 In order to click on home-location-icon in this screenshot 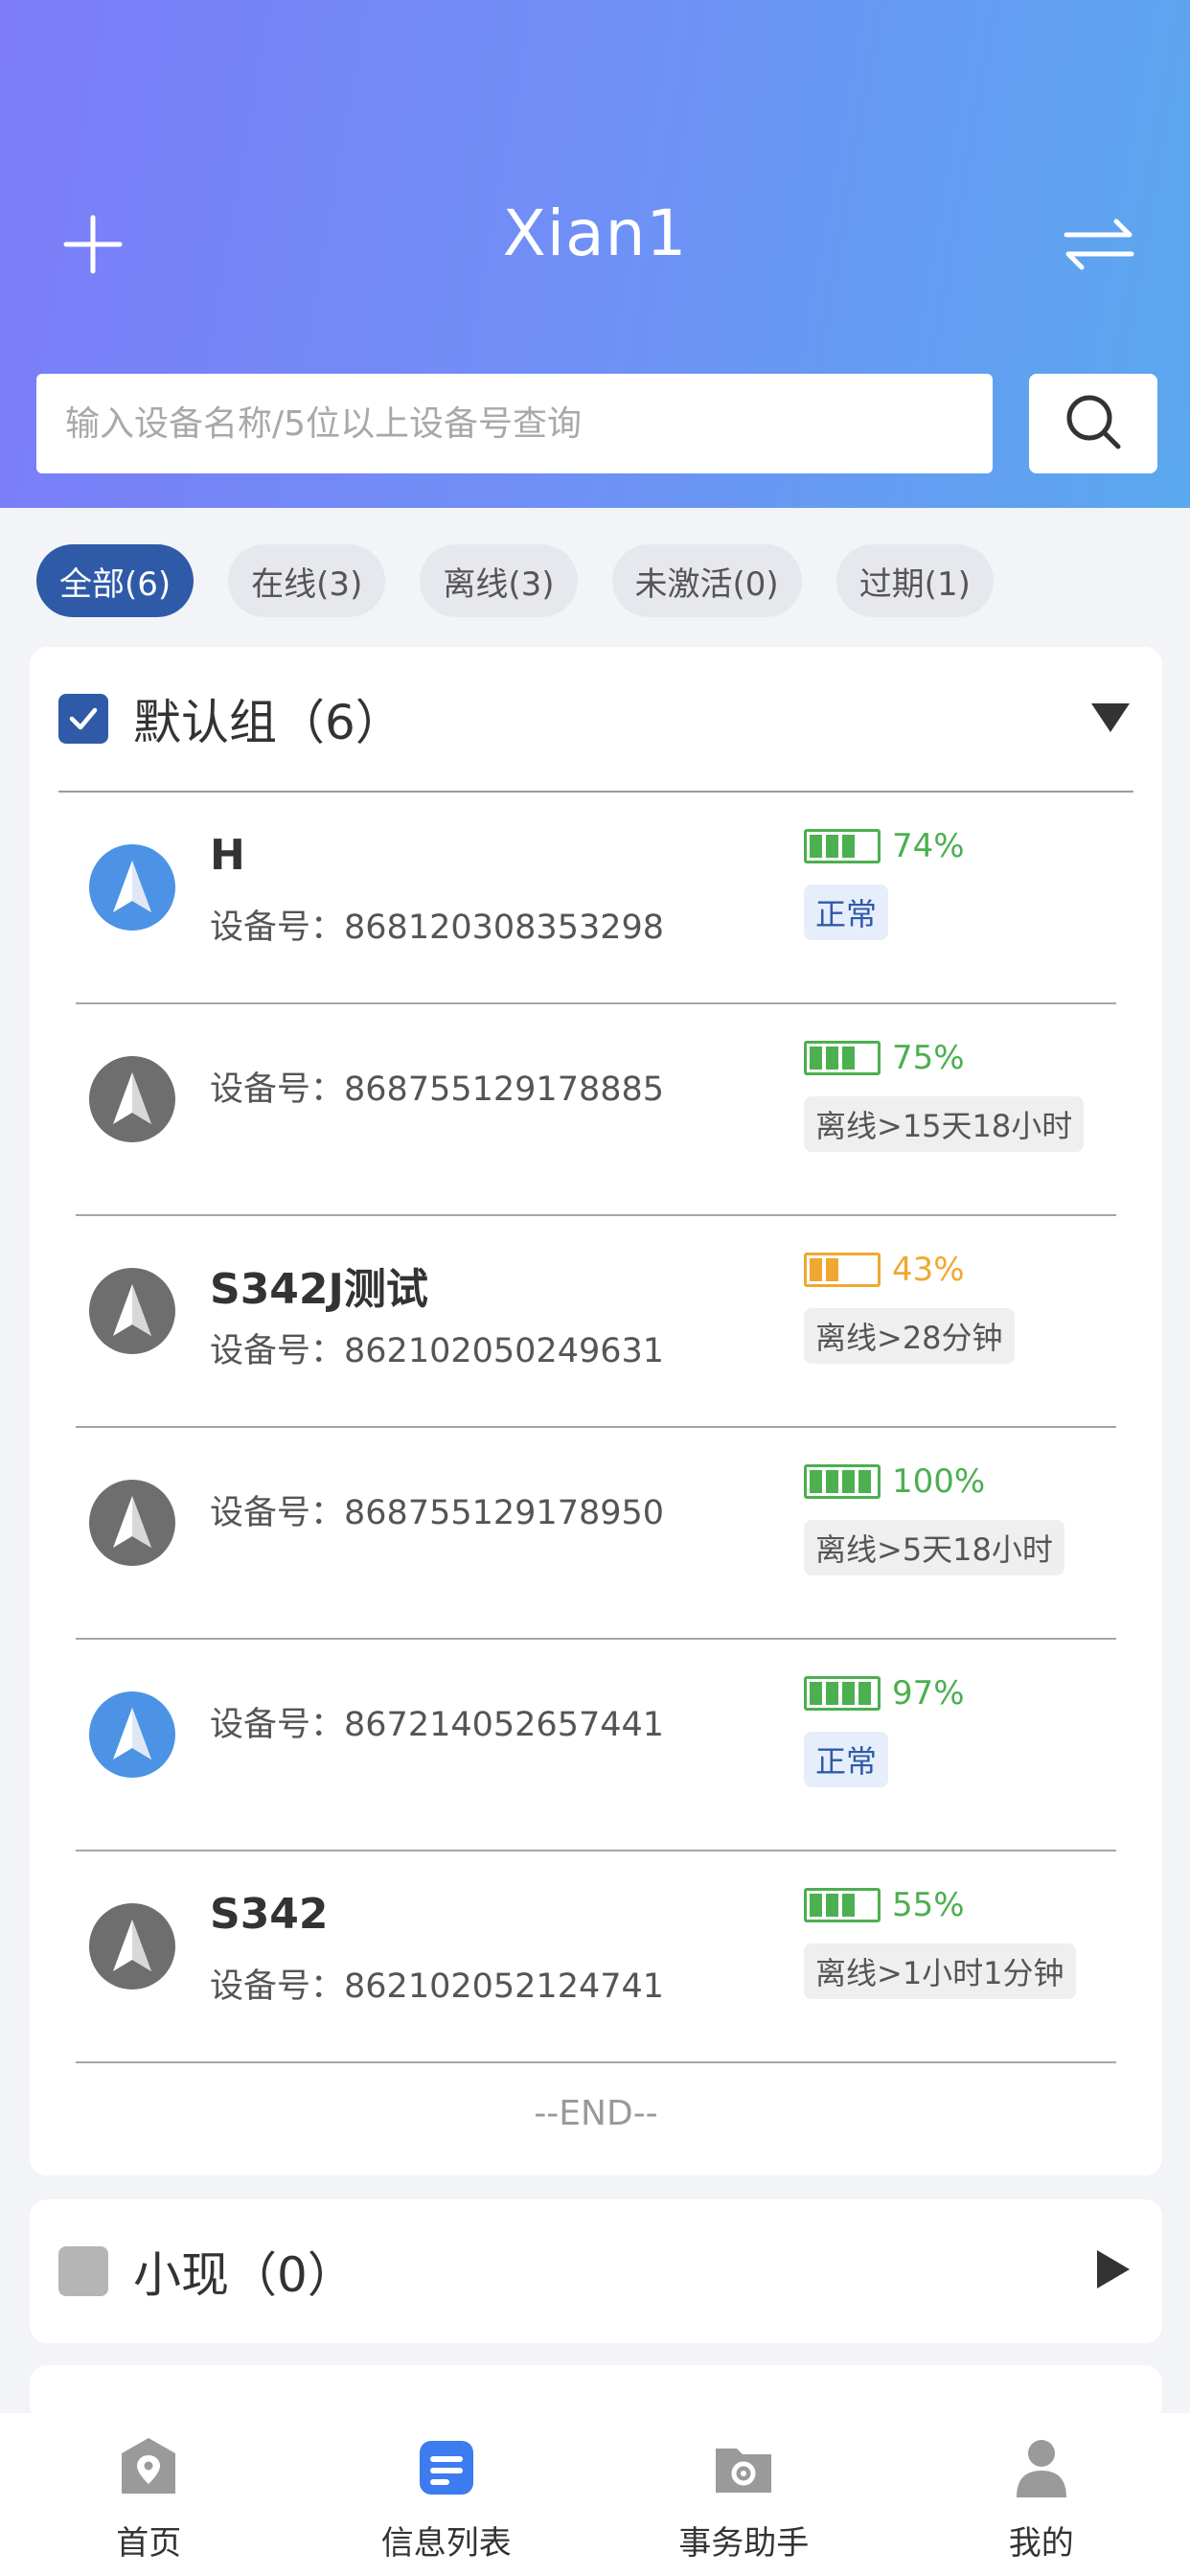, I will do `click(148, 2467)`.